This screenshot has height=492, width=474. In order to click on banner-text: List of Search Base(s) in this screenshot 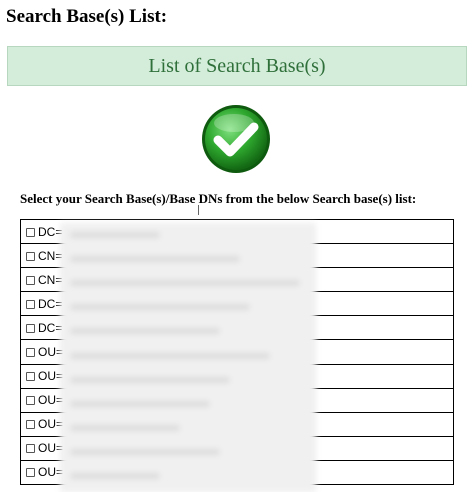, I will do `click(237, 65)`.